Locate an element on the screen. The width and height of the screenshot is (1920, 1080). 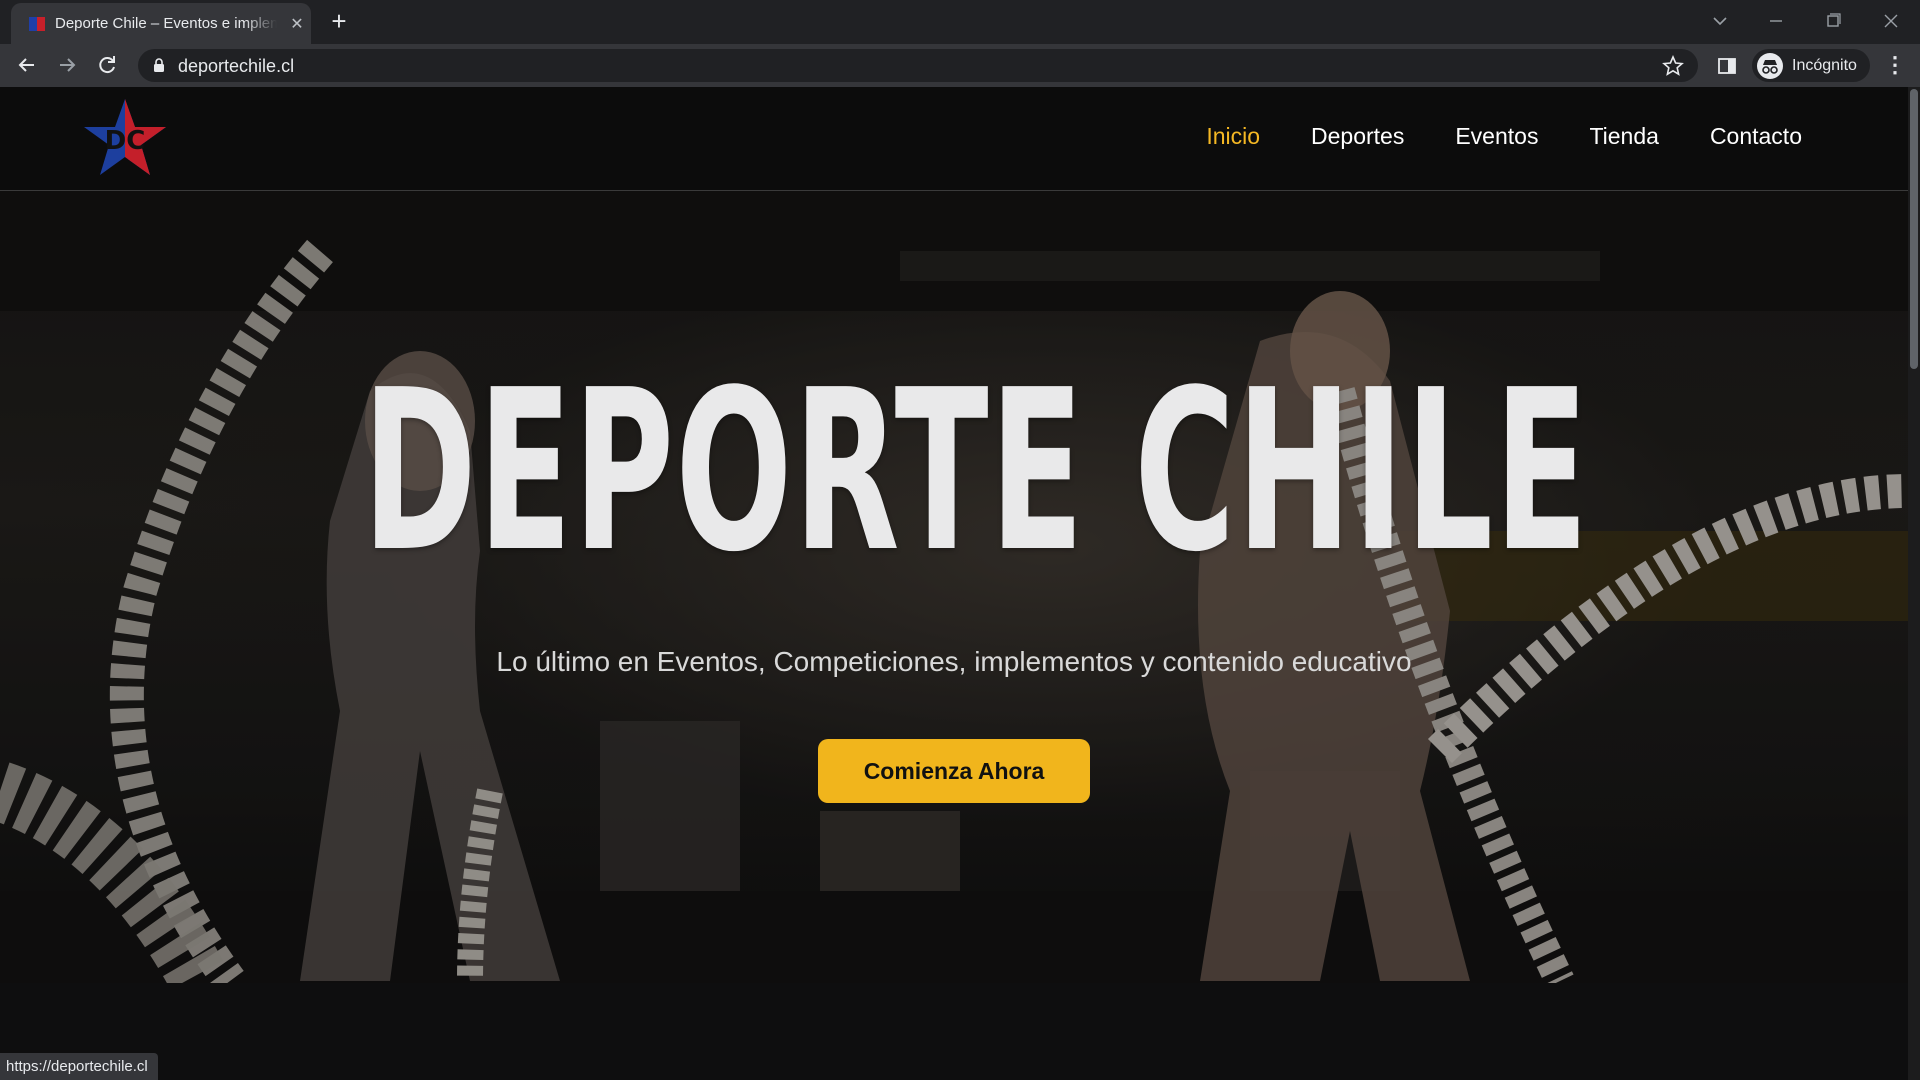
menu-icon: ⋮ is located at coordinates (1895, 66).